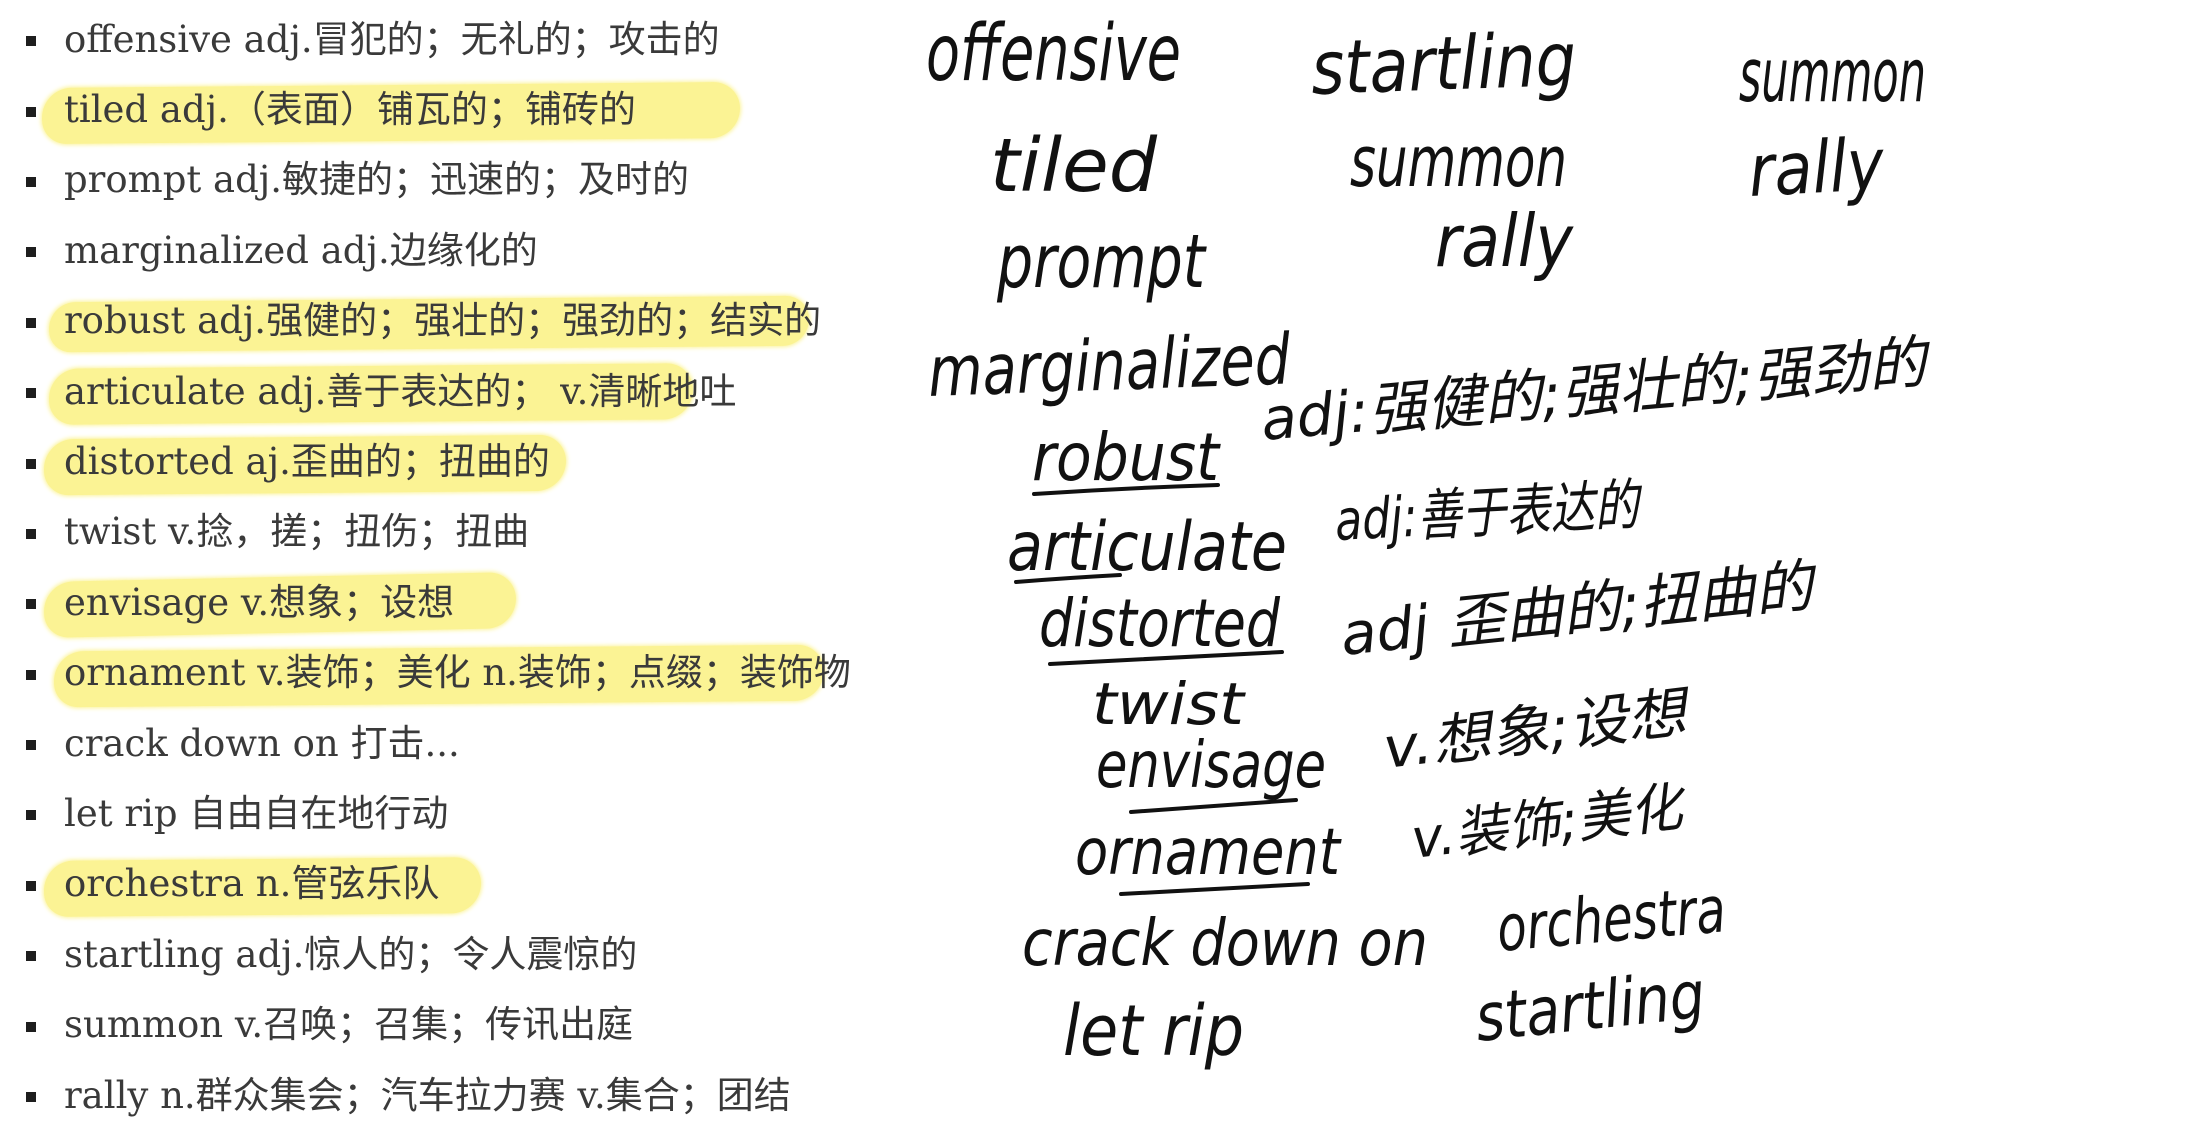 The image size is (2207, 1146). Describe the element at coordinates (460, 884) in the screenshot. I see `list-item: orchestra n.管弦乐队` at that location.